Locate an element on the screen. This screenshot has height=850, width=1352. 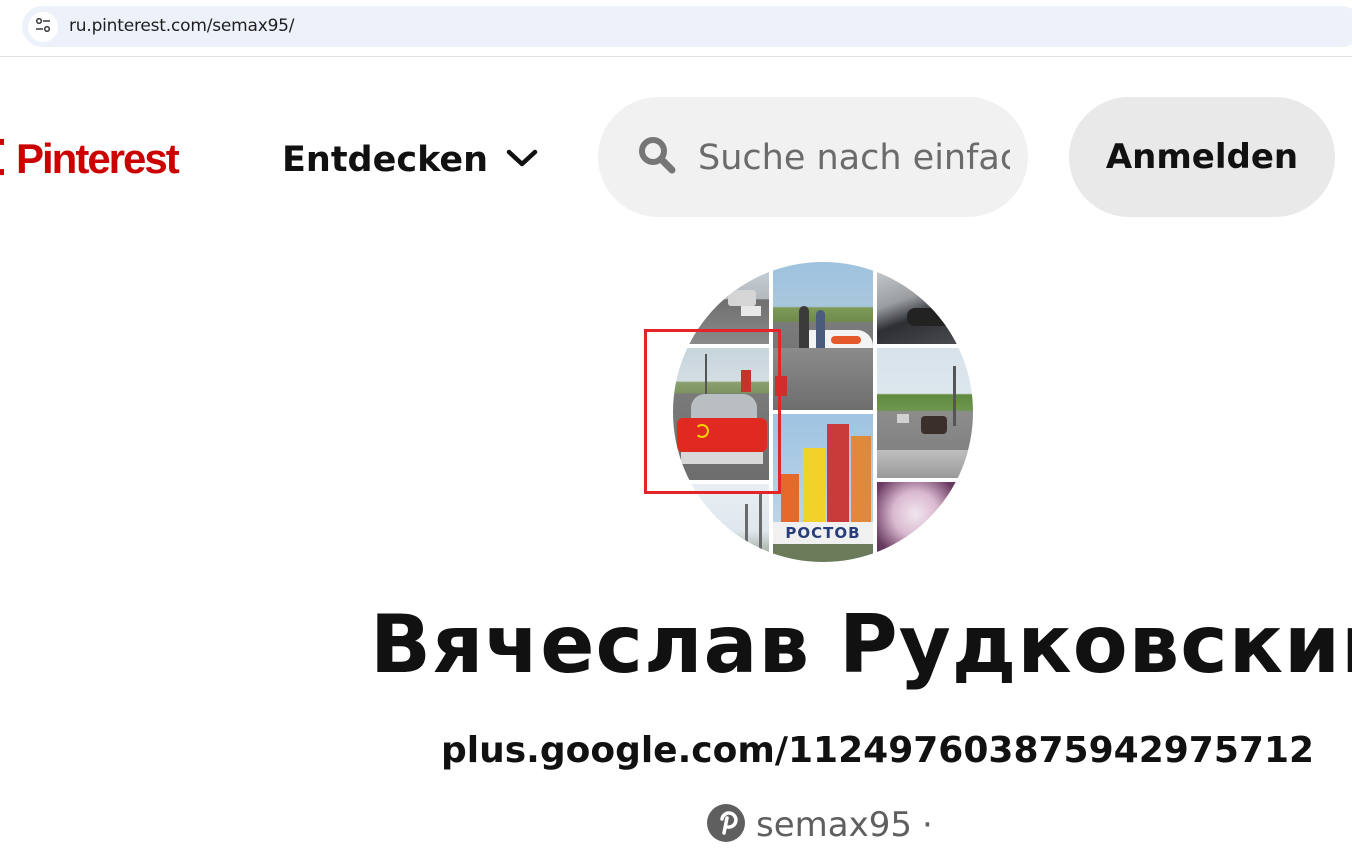
site-info-button is located at coordinates (43, 27).